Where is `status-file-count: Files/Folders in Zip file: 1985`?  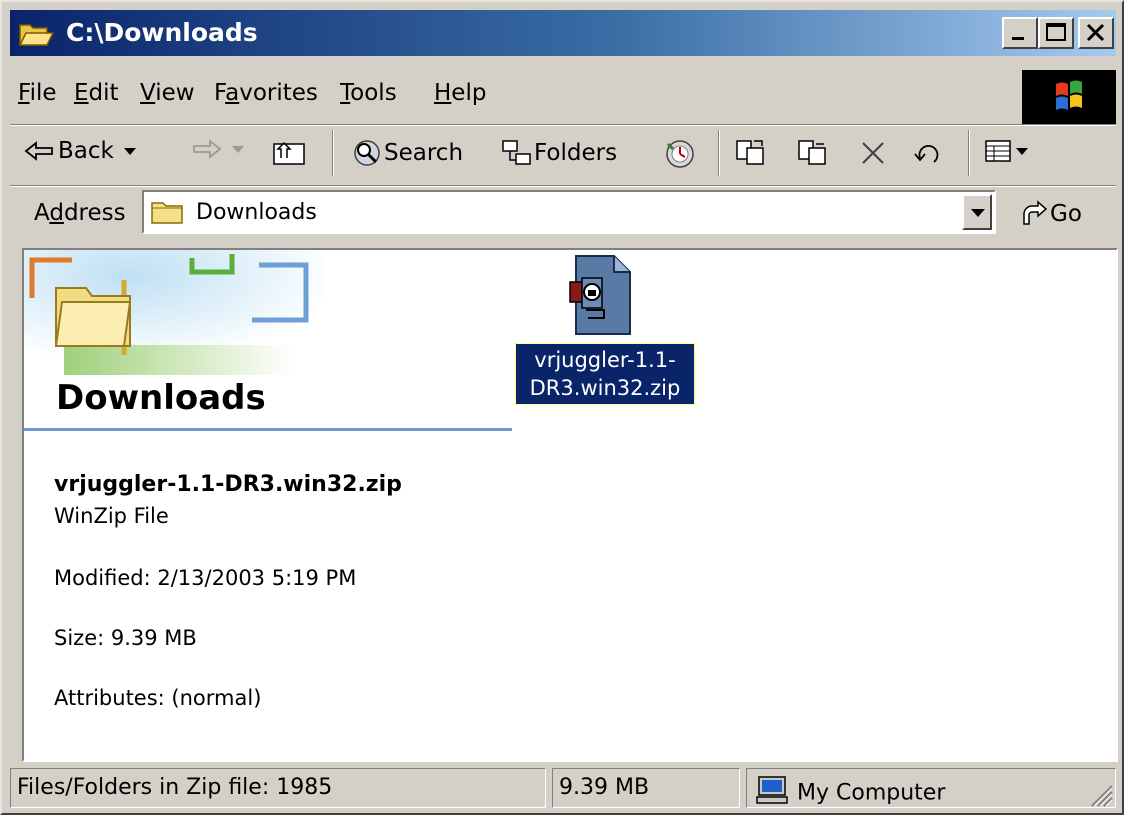 status-file-count: Files/Folders in Zip file: 1985 is located at coordinates (278, 788).